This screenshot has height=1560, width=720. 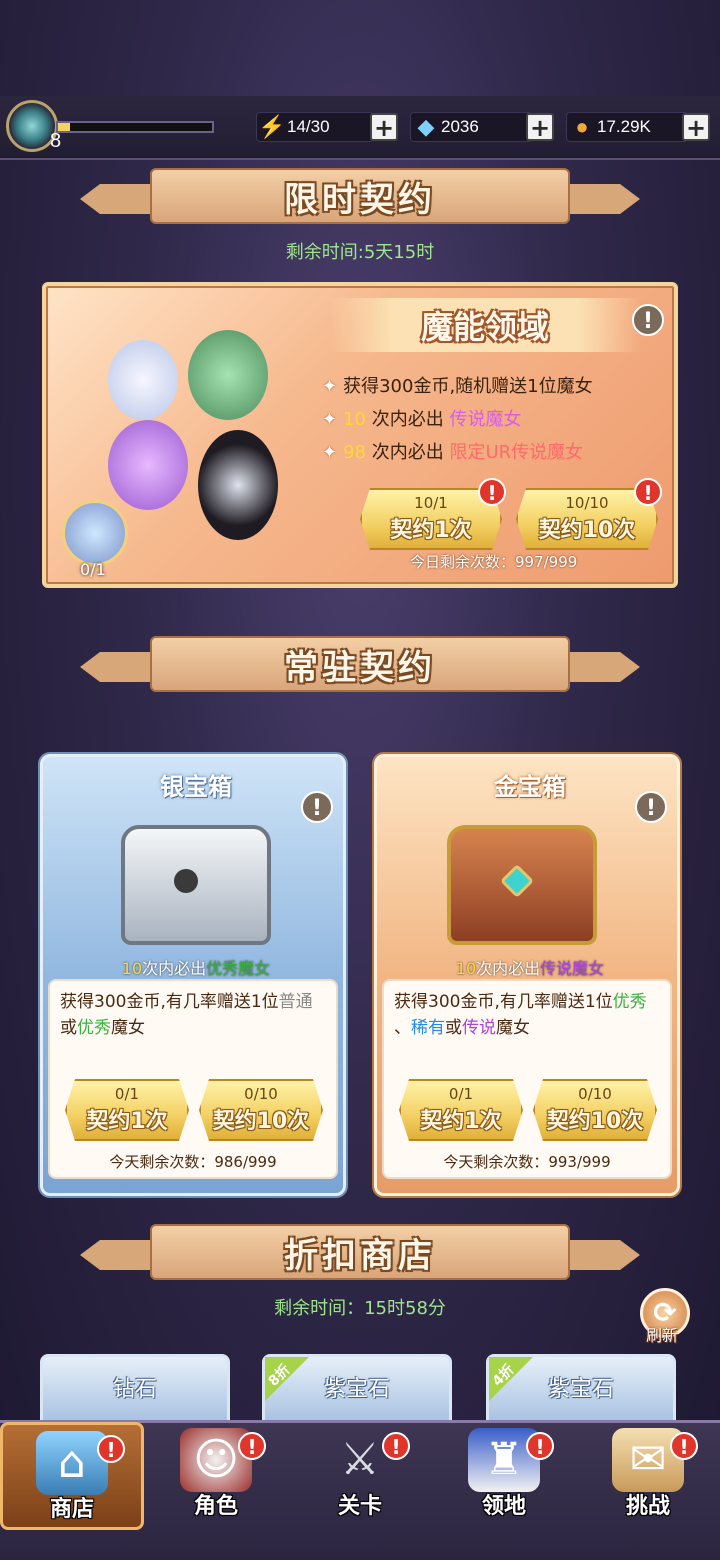 I want to click on silver-description: 获得300金币,有几率赠送1位普通 或优秀魔女, so click(x=186, y=1015).